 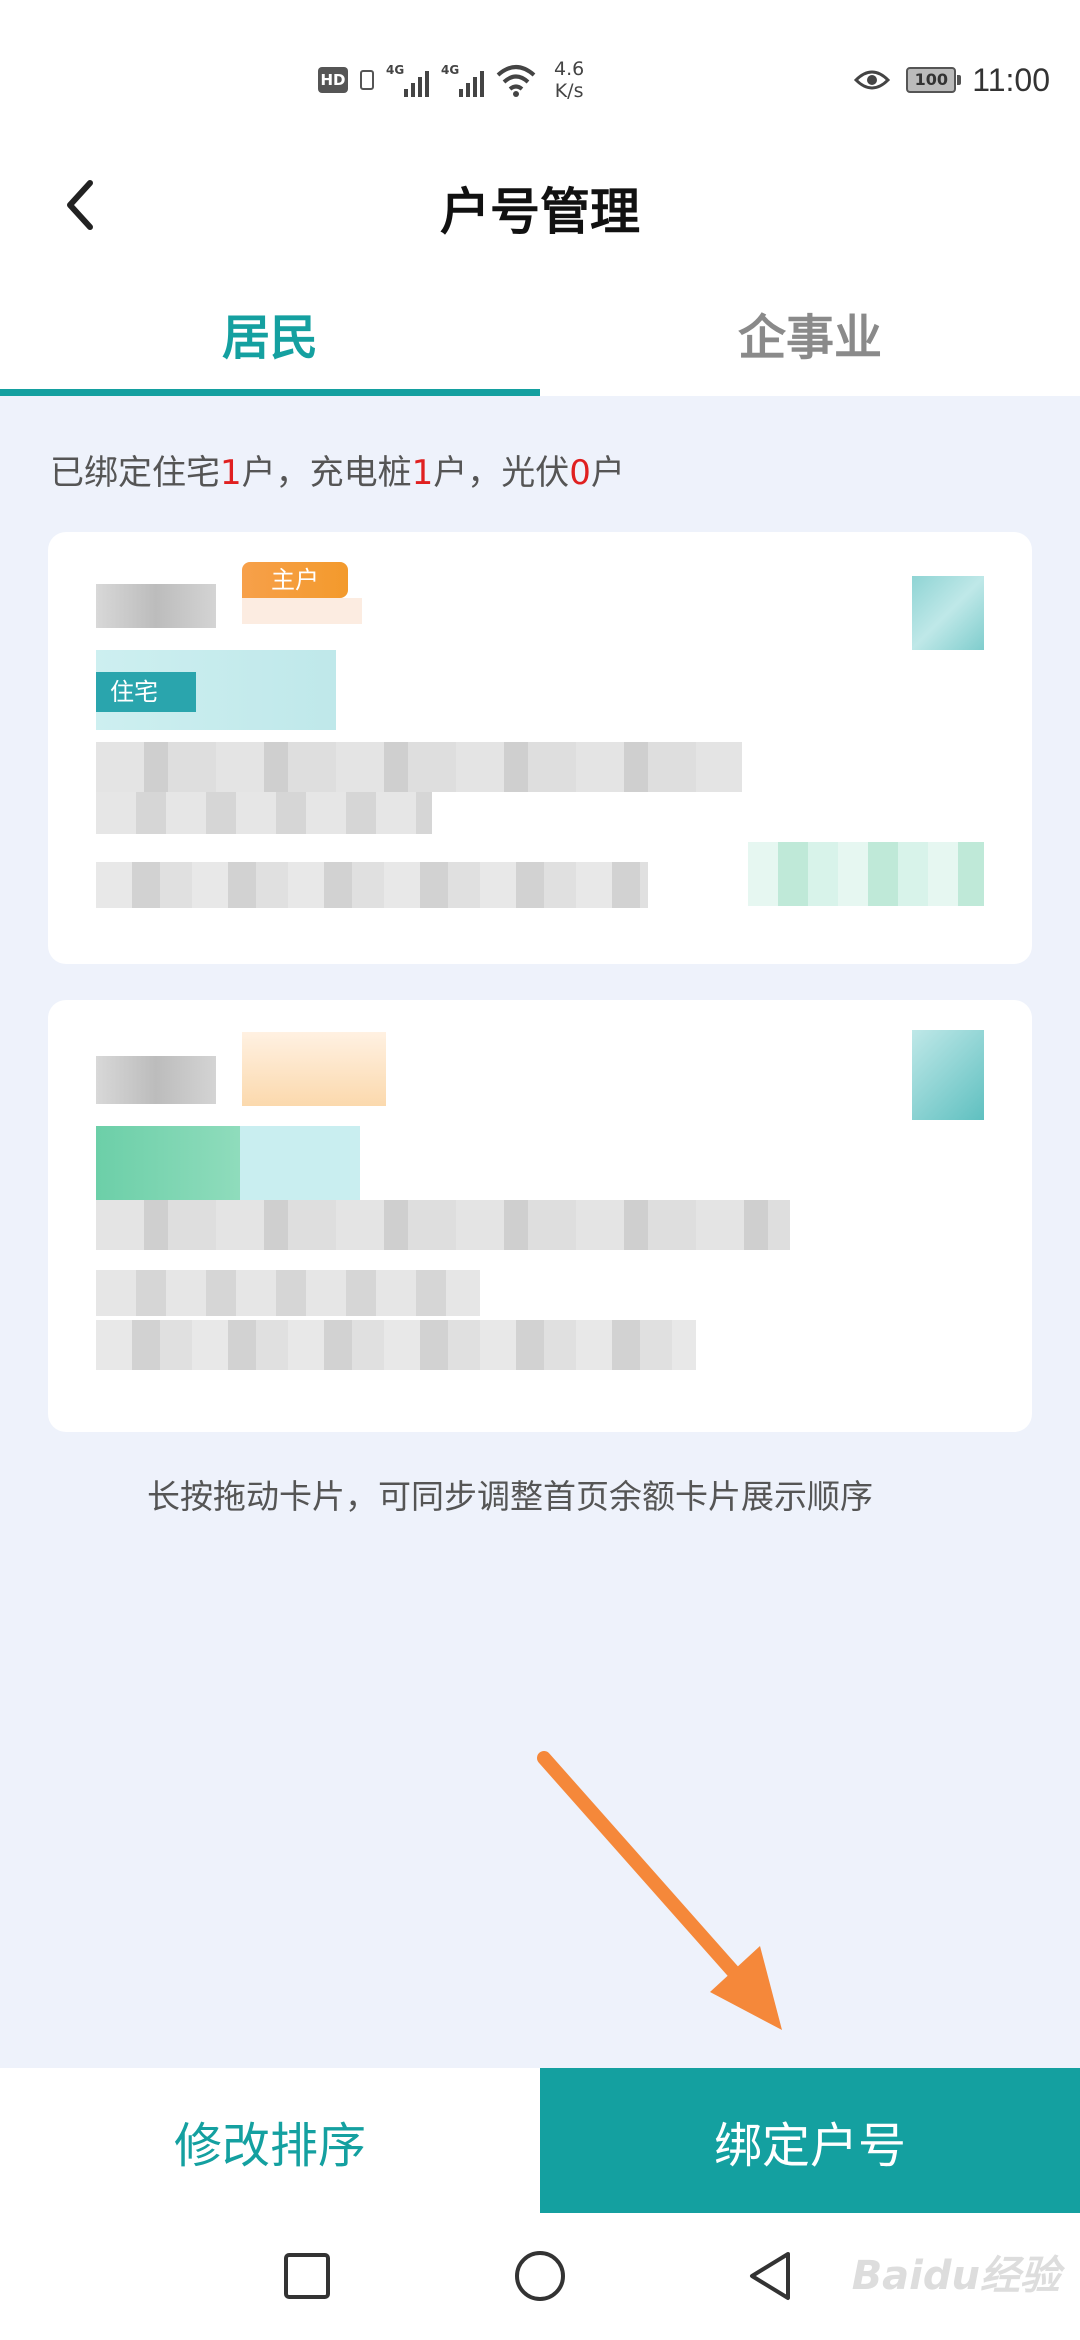 I want to click on binding-summary: 已绑定住宅1户，充电桩1户，光伏0户, so click(x=337, y=469).